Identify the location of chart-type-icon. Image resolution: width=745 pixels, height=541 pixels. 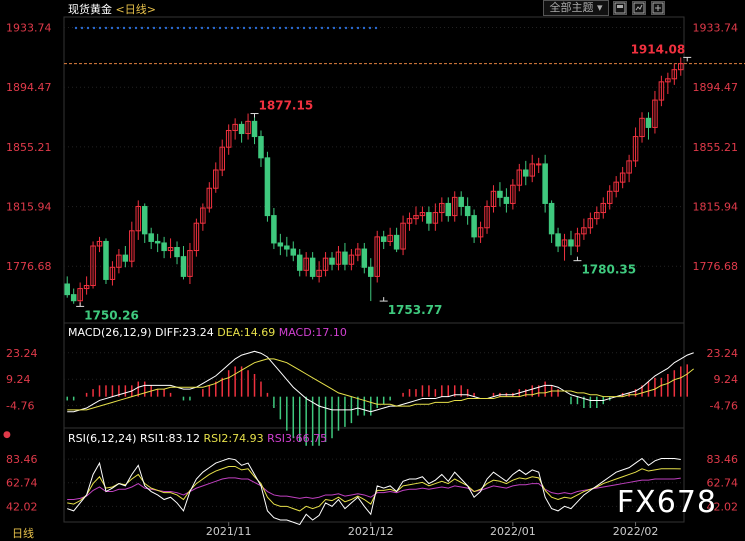
(658, 8).